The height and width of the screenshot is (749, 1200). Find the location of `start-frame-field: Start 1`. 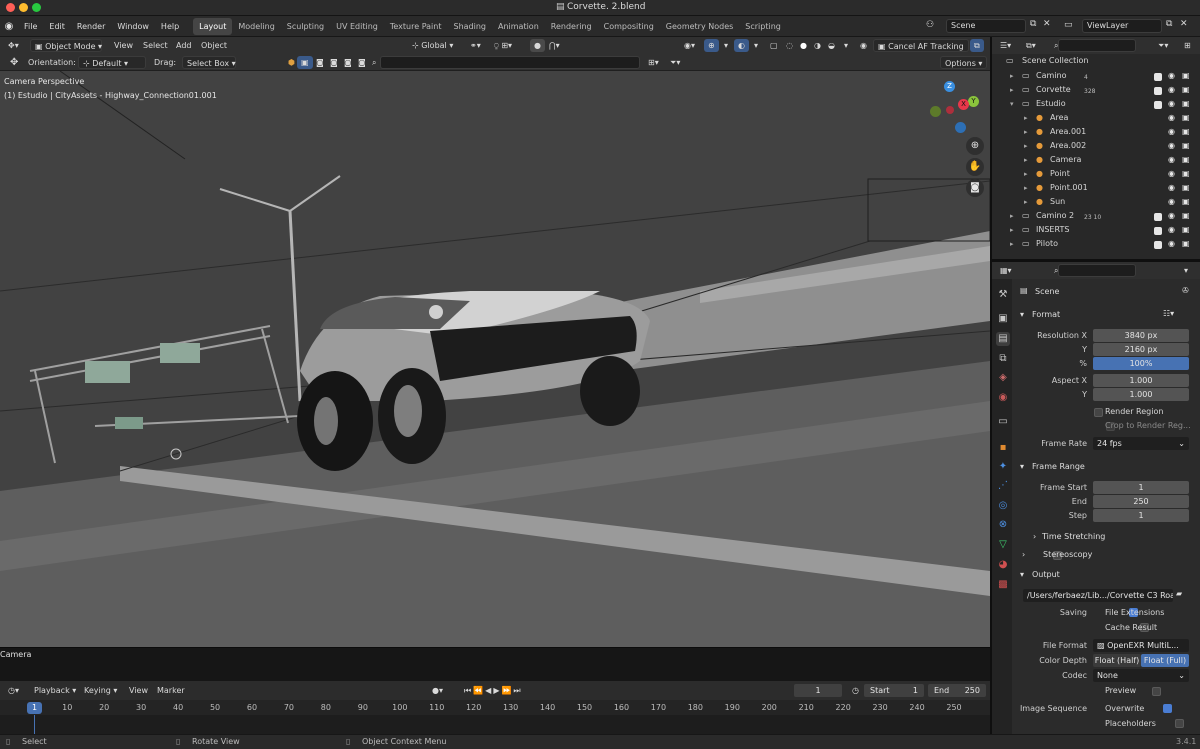

start-frame-field: Start 1 is located at coordinates (894, 690).